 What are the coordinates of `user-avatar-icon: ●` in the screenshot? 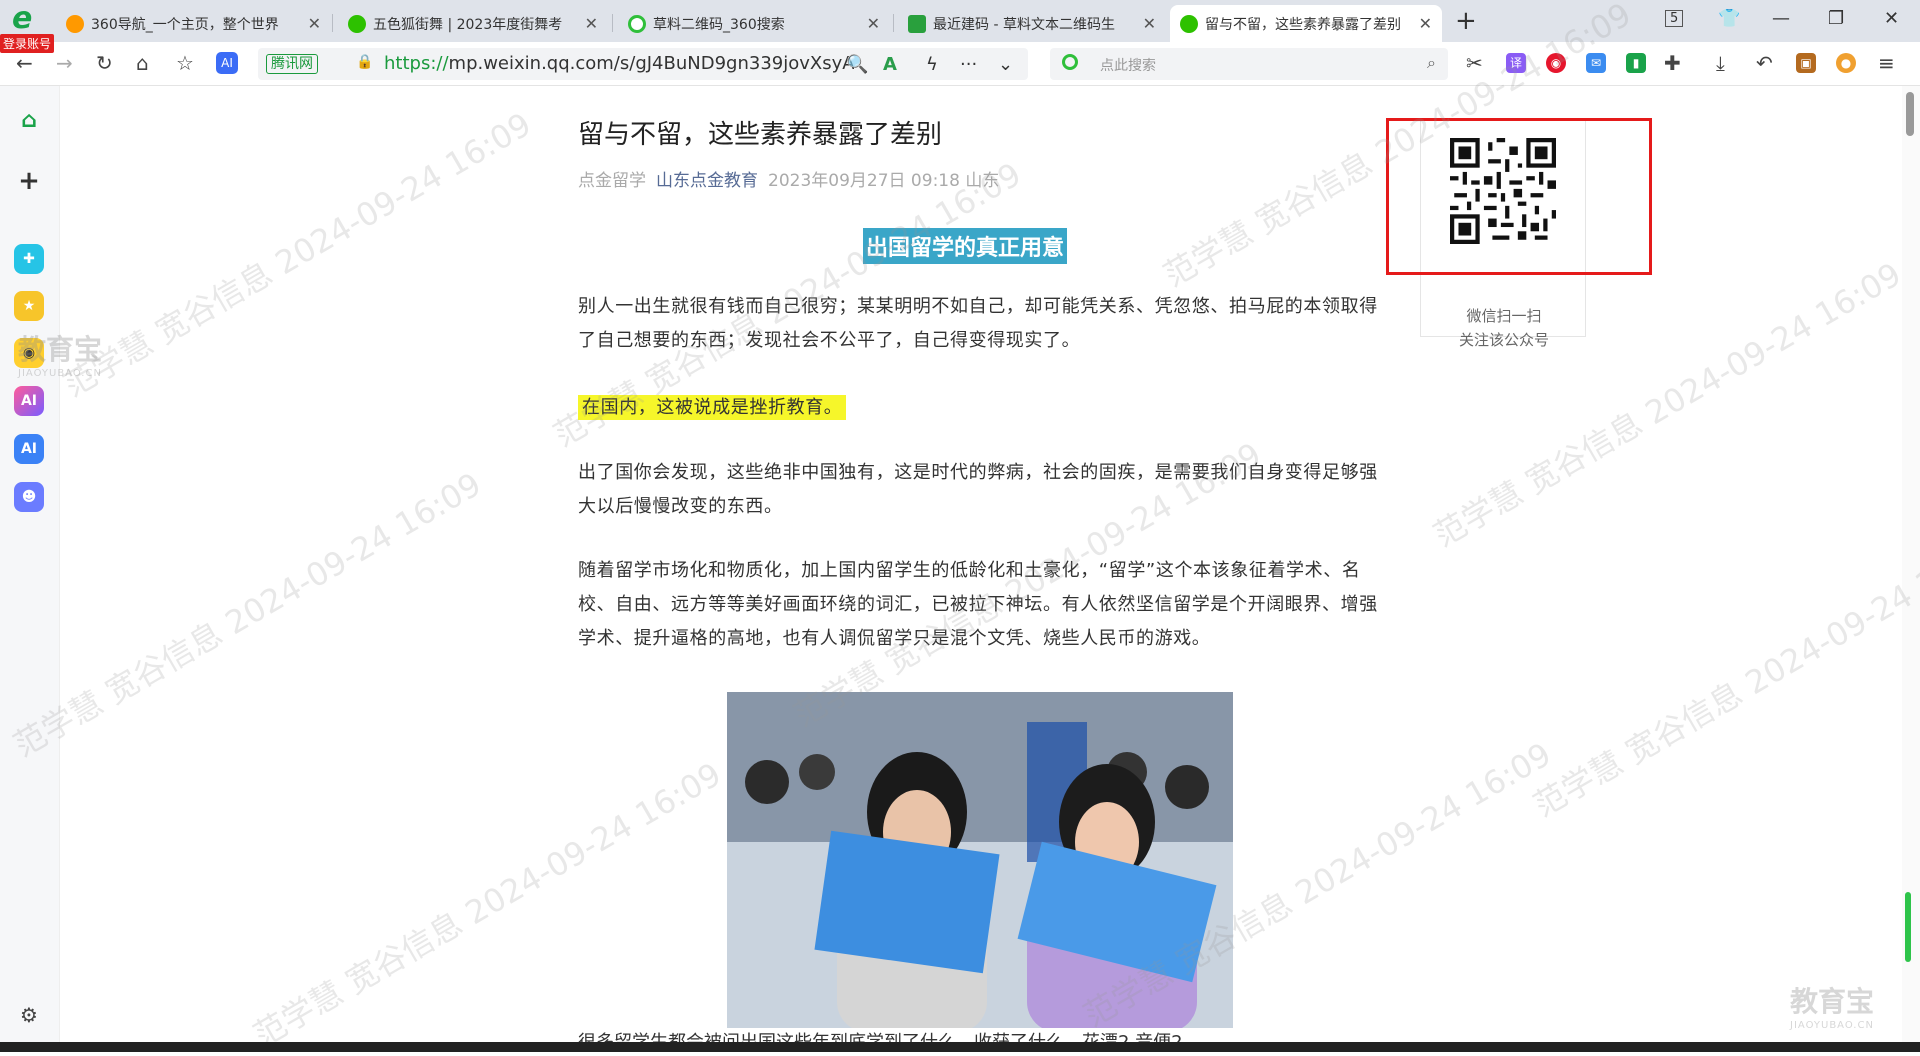 It's located at (1846, 63).